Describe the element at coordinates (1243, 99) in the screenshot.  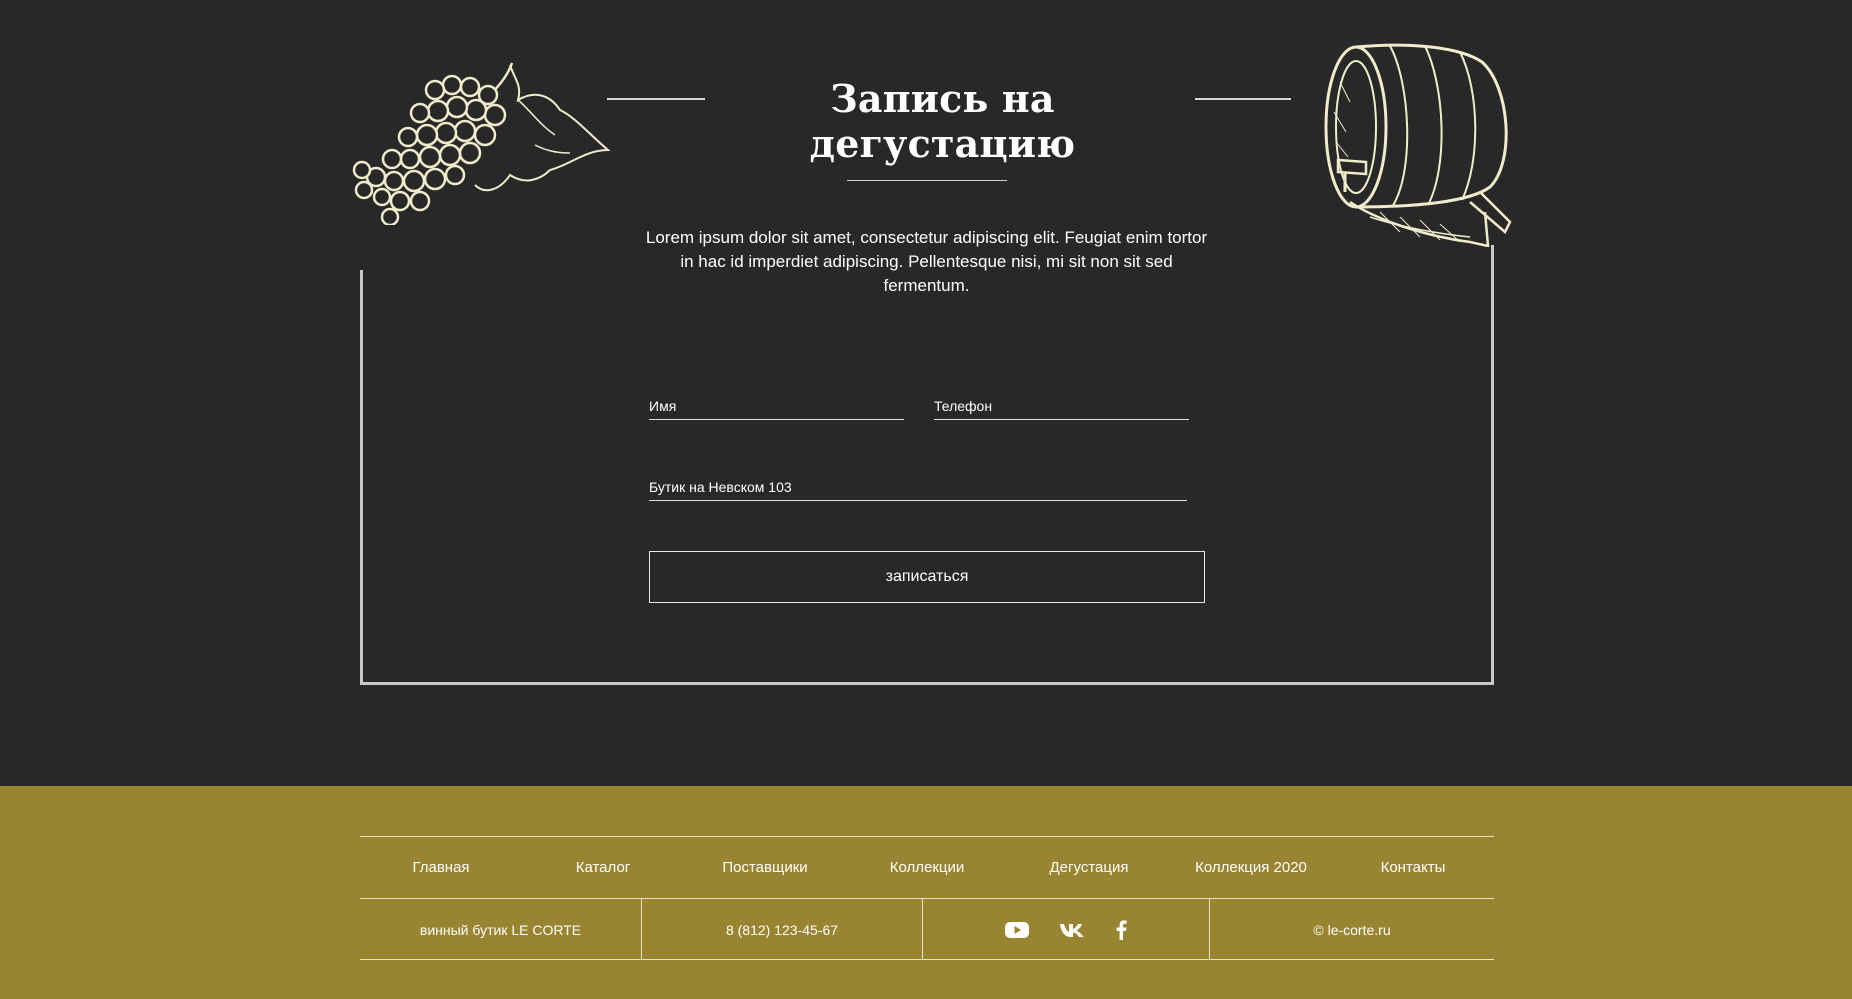
I see `title-line-right` at that location.